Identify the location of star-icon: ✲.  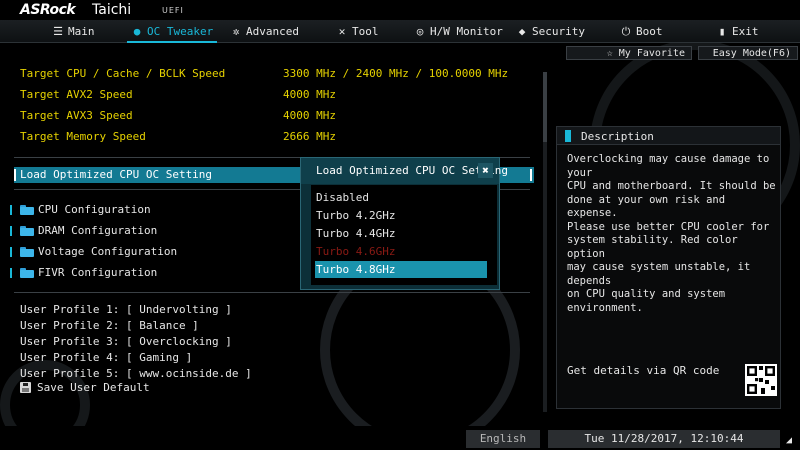
(236, 31).